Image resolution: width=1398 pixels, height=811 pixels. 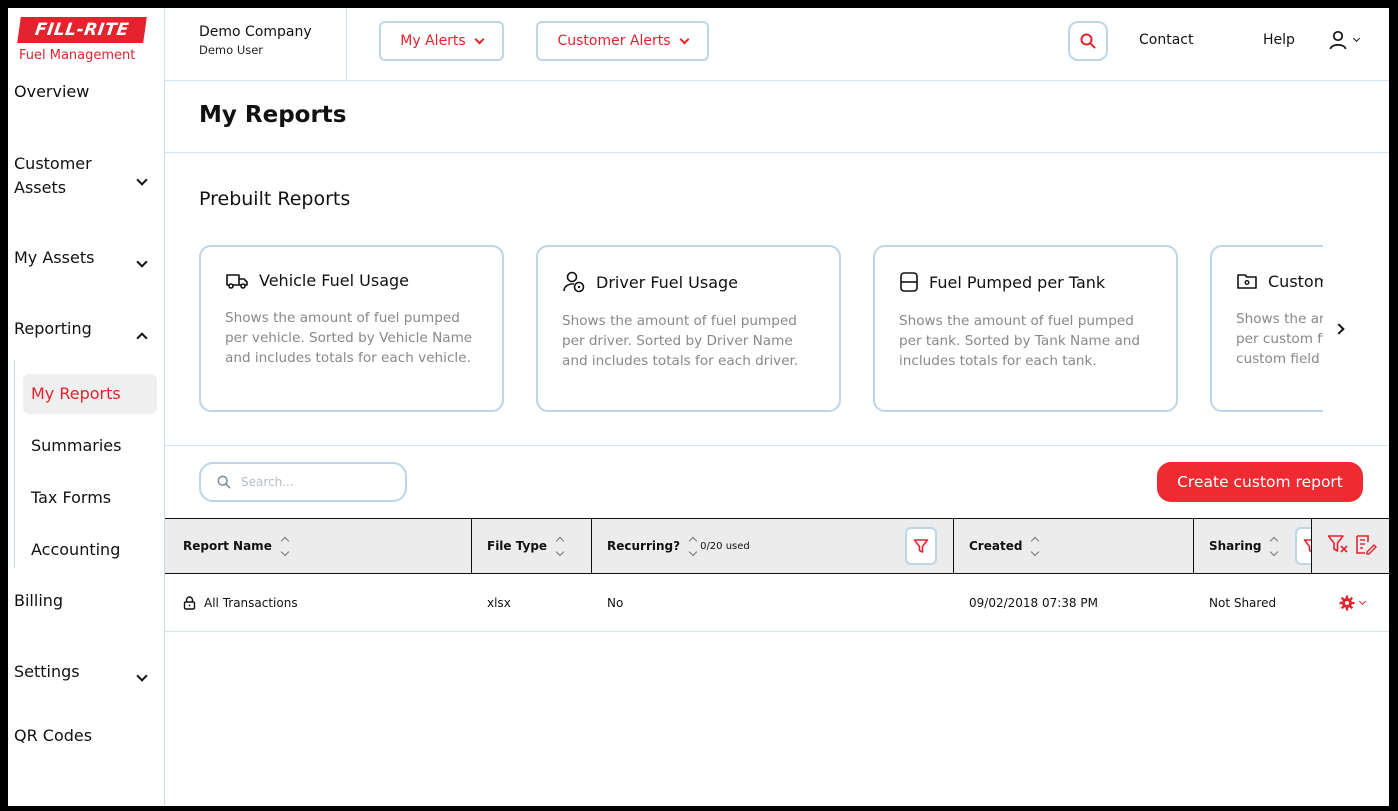 What do you see at coordinates (1243, 603) in the screenshot?
I see `cell-sharing: Not Shared` at bounding box center [1243, 603].